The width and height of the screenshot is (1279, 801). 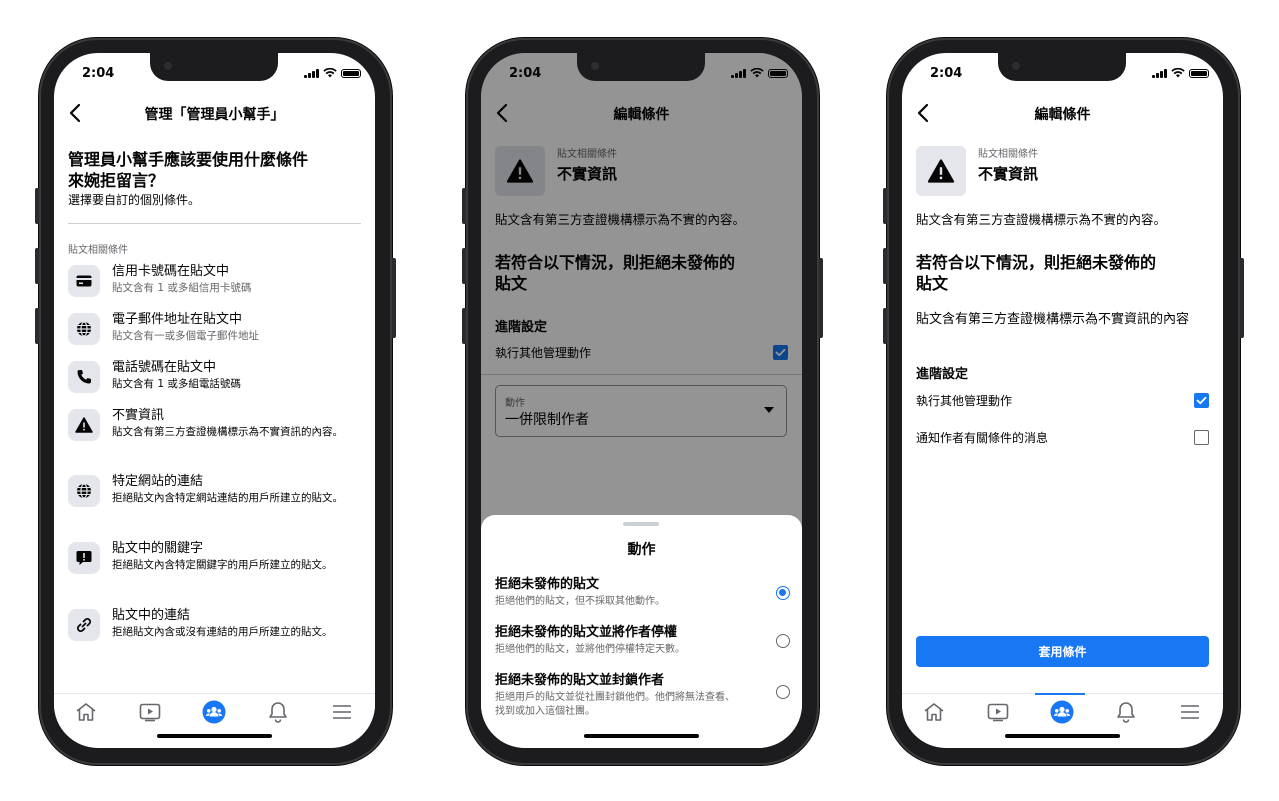 What do you see at coordinates (1201, 400) in the screenshot?
I see `more-actions-checkbox` at bounding box center [1201, 400].